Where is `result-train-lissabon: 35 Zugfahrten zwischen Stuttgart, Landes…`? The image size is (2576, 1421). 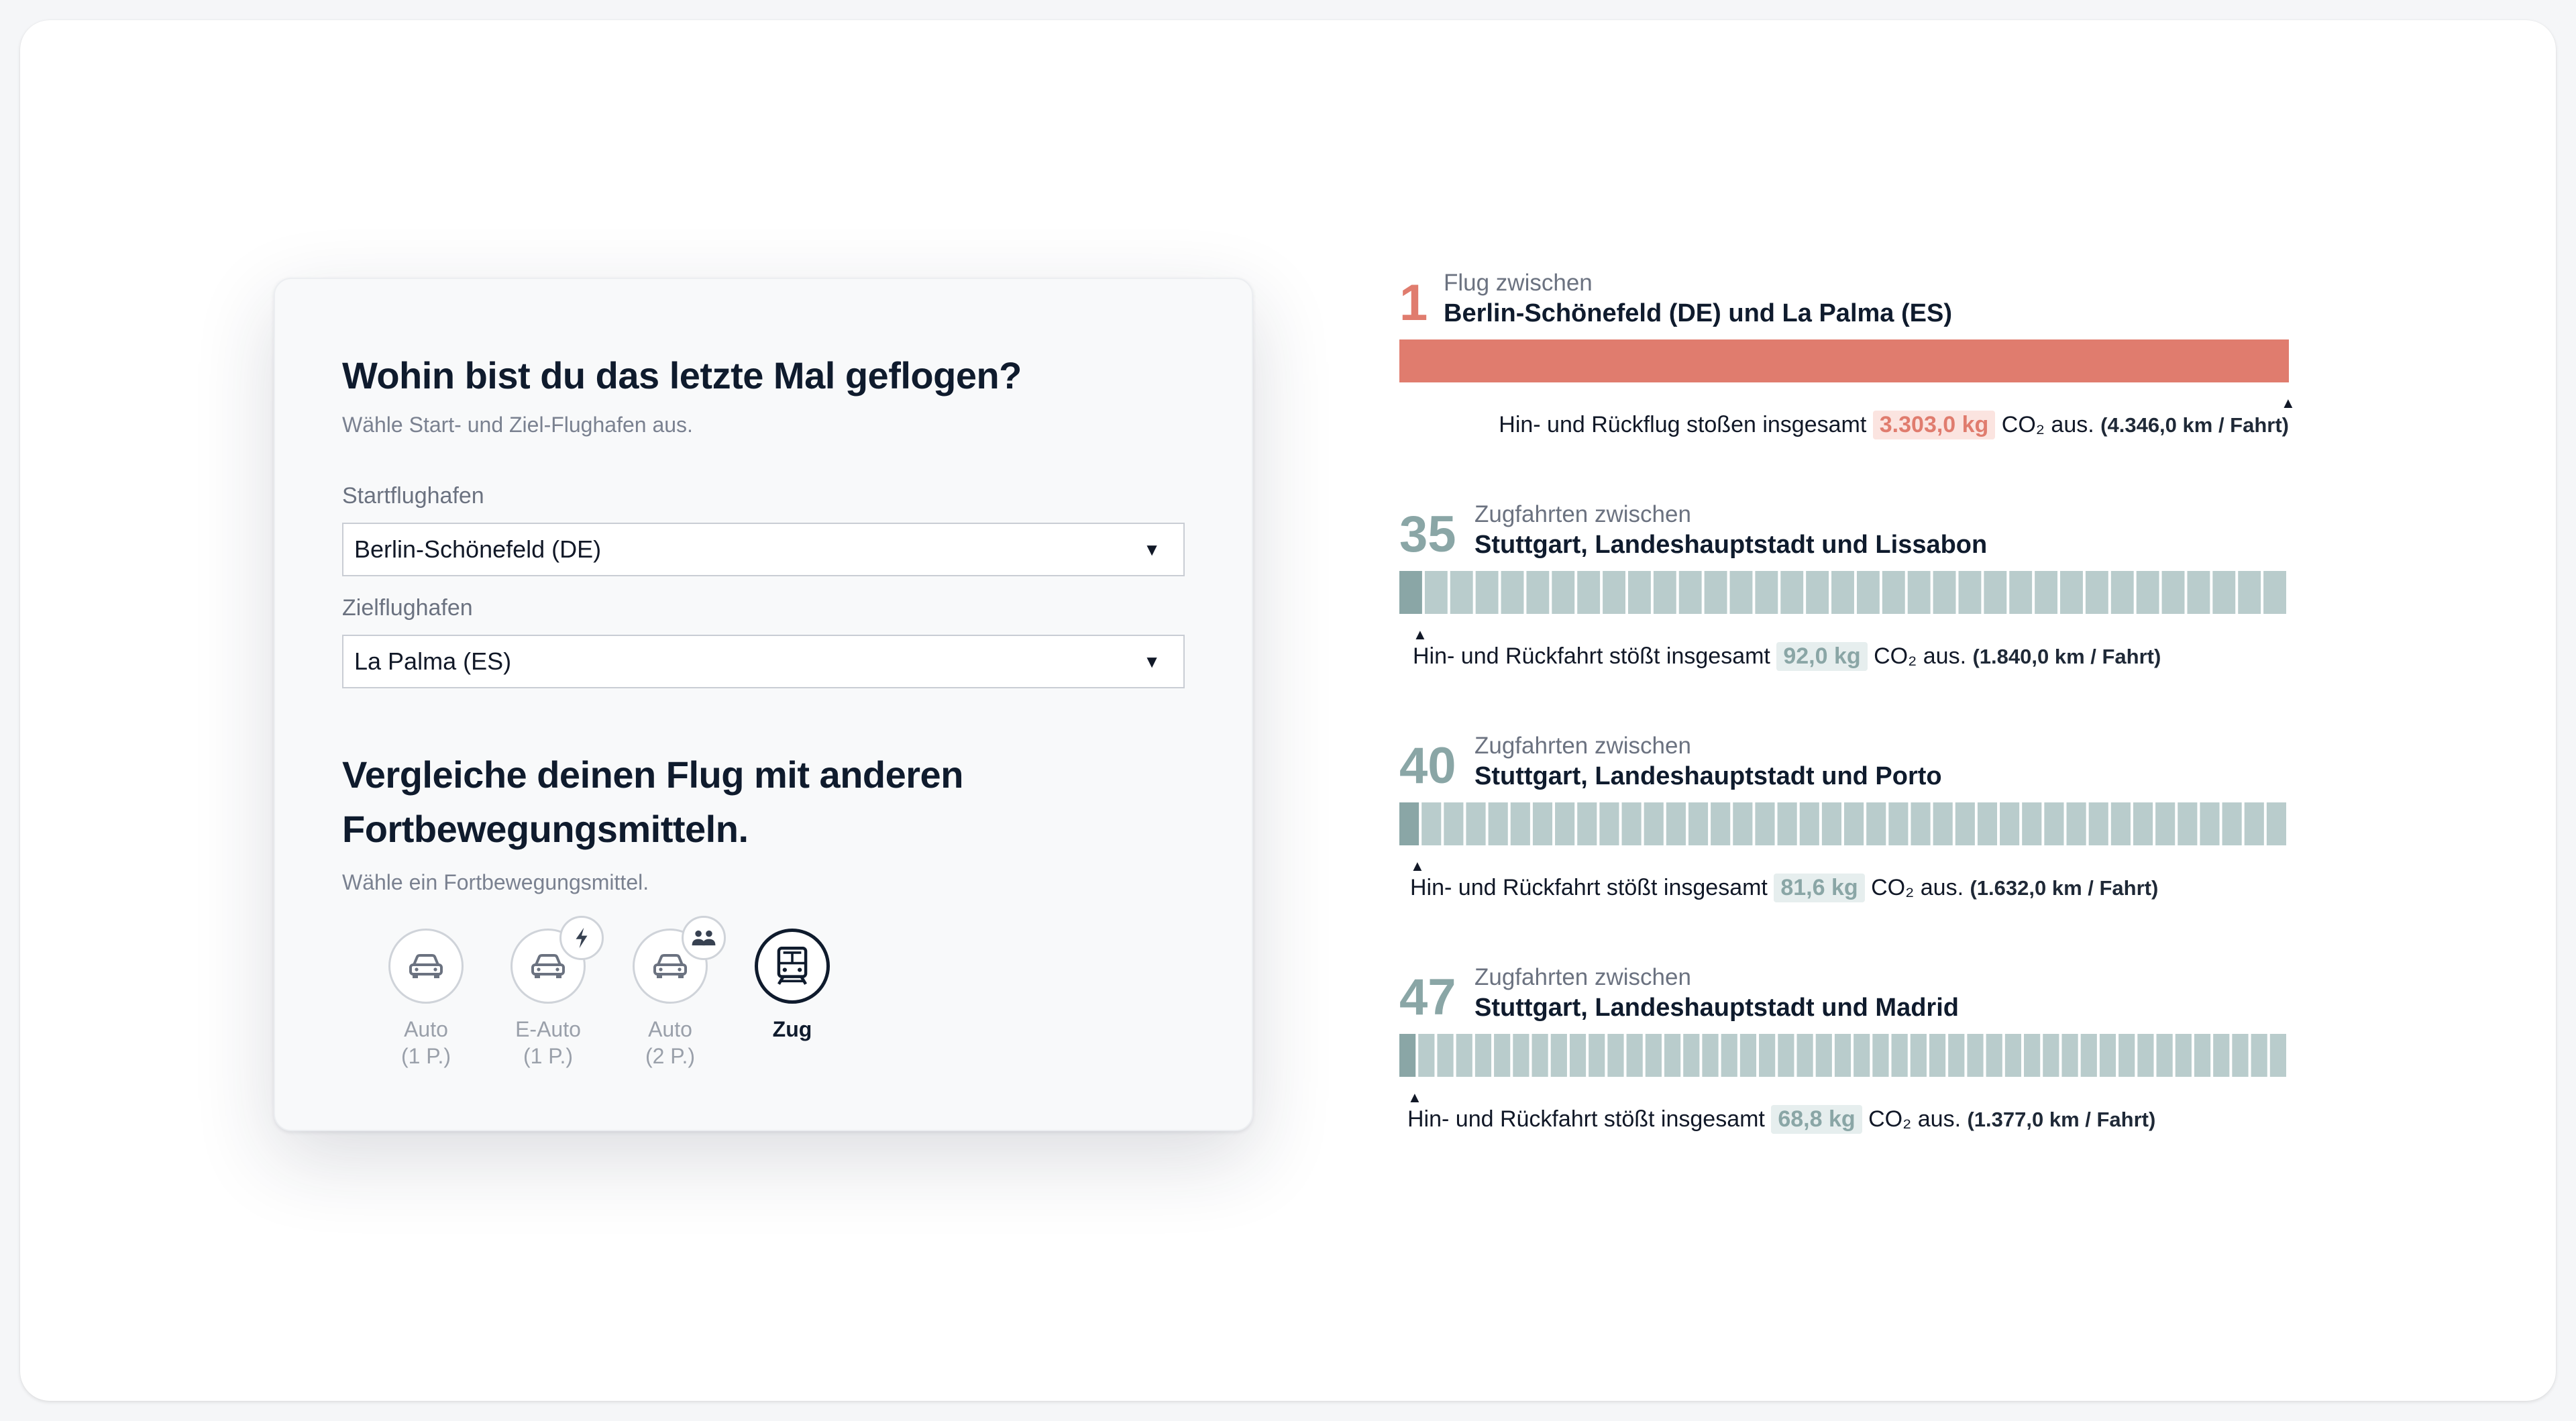 result-train-lissabon: 35 Zugfahrten zwischen Stuttgart, Landes… is located at coordinates (1844, 615).